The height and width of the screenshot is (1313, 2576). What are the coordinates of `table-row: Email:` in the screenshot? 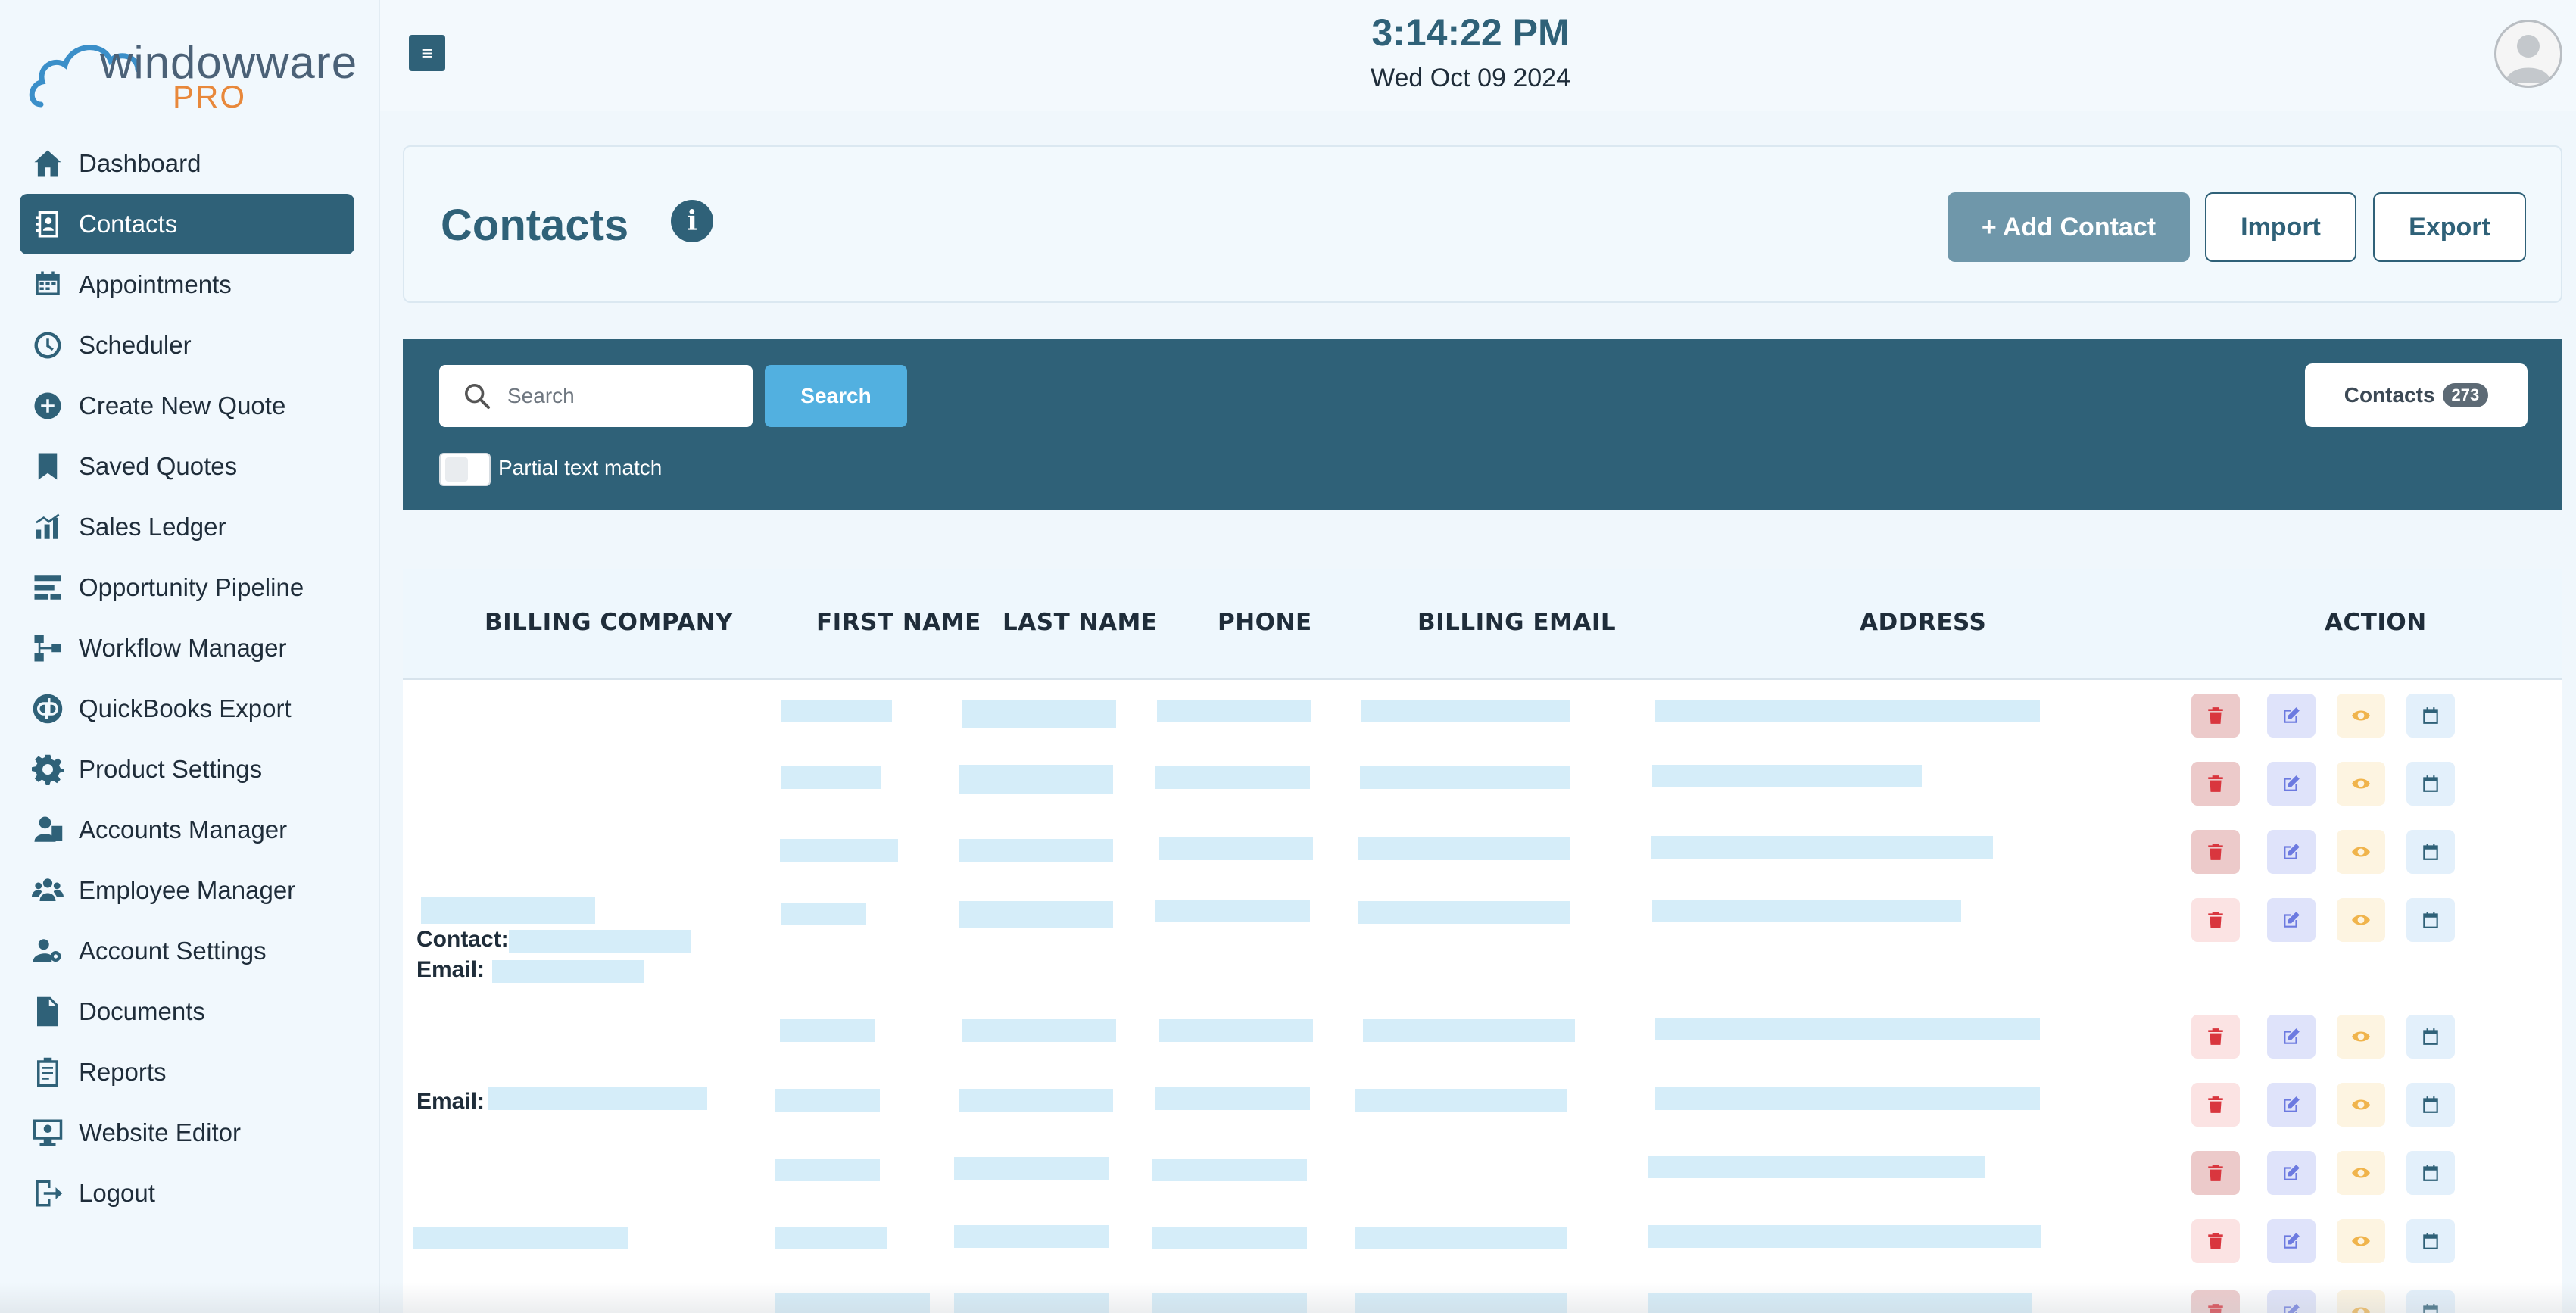 It's located at (1482, 1104).